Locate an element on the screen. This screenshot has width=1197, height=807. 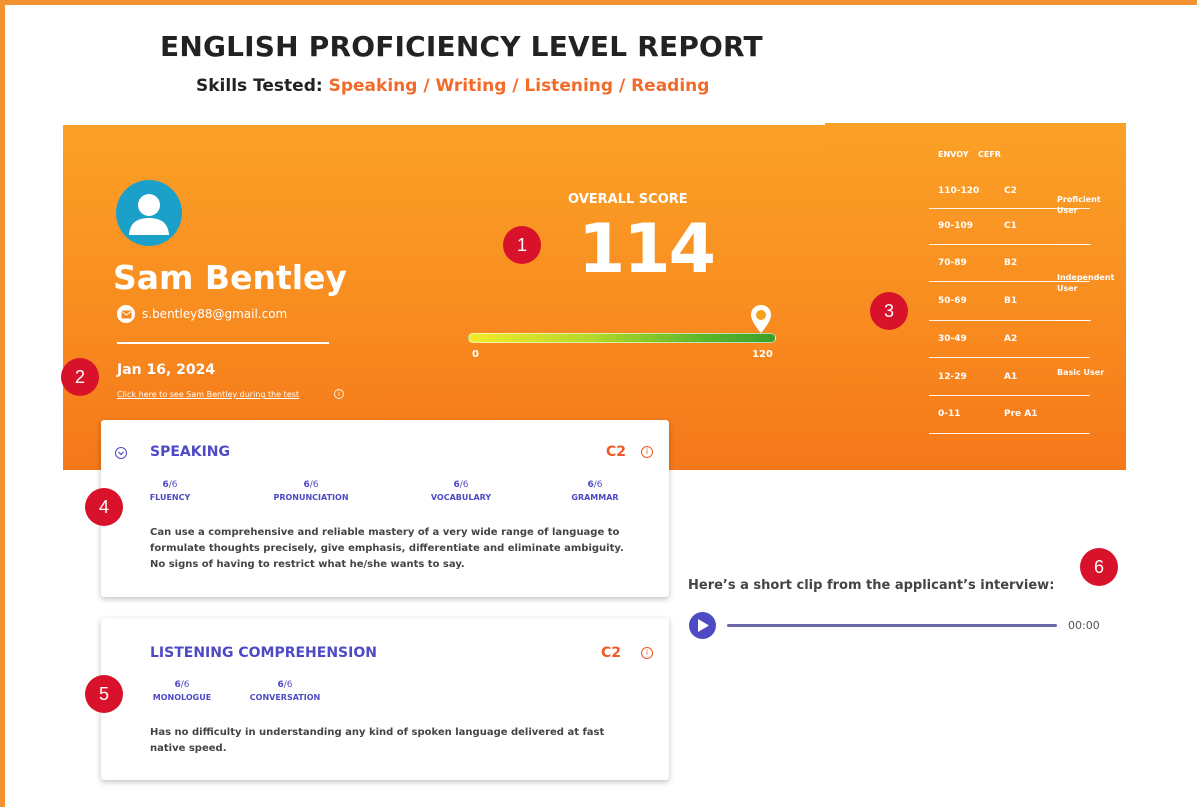
cefr-level: C2 is located at coordinates (1010, 191).